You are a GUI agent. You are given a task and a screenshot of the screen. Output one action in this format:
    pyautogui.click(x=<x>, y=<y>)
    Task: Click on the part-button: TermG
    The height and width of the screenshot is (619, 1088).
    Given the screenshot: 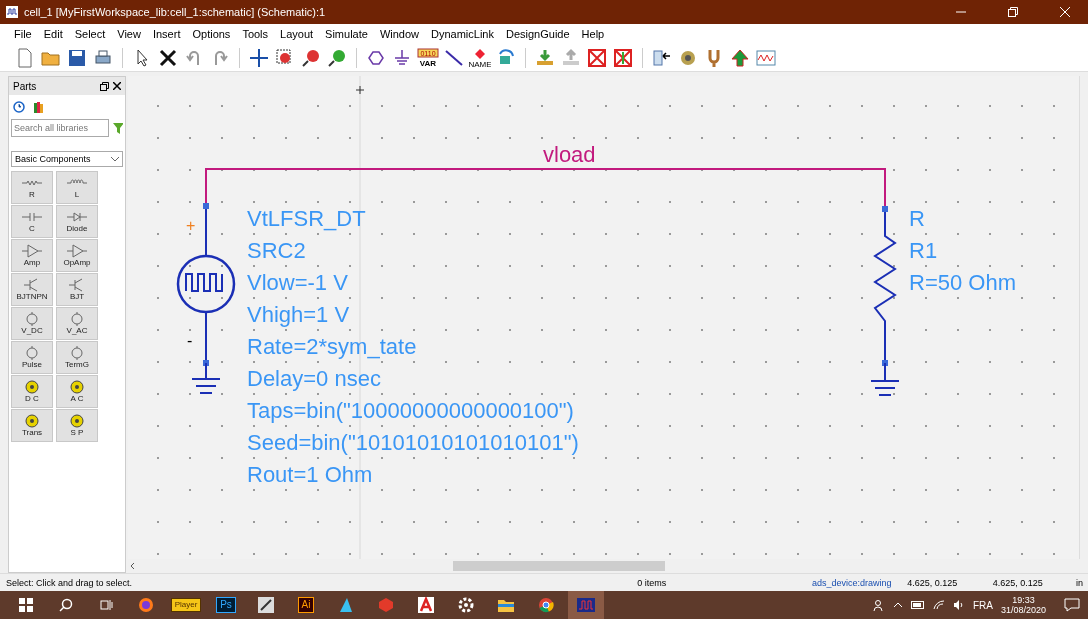 What is the action you would take?
    pyautogui.click(x=77, y=357)
    